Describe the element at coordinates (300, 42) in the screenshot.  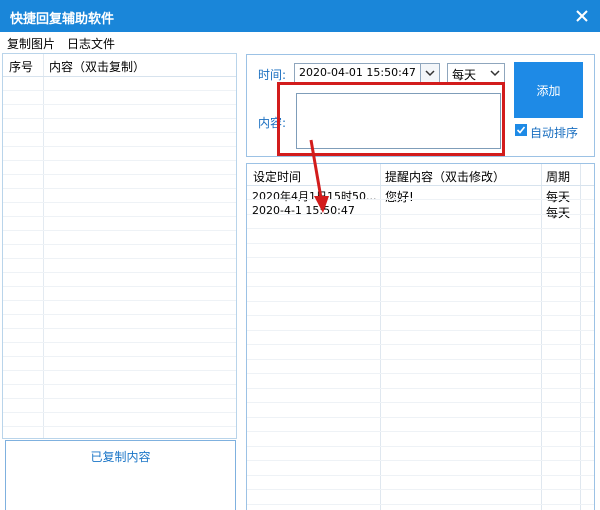
I see `menu-bar: 复制图片 日志文件` at that location.